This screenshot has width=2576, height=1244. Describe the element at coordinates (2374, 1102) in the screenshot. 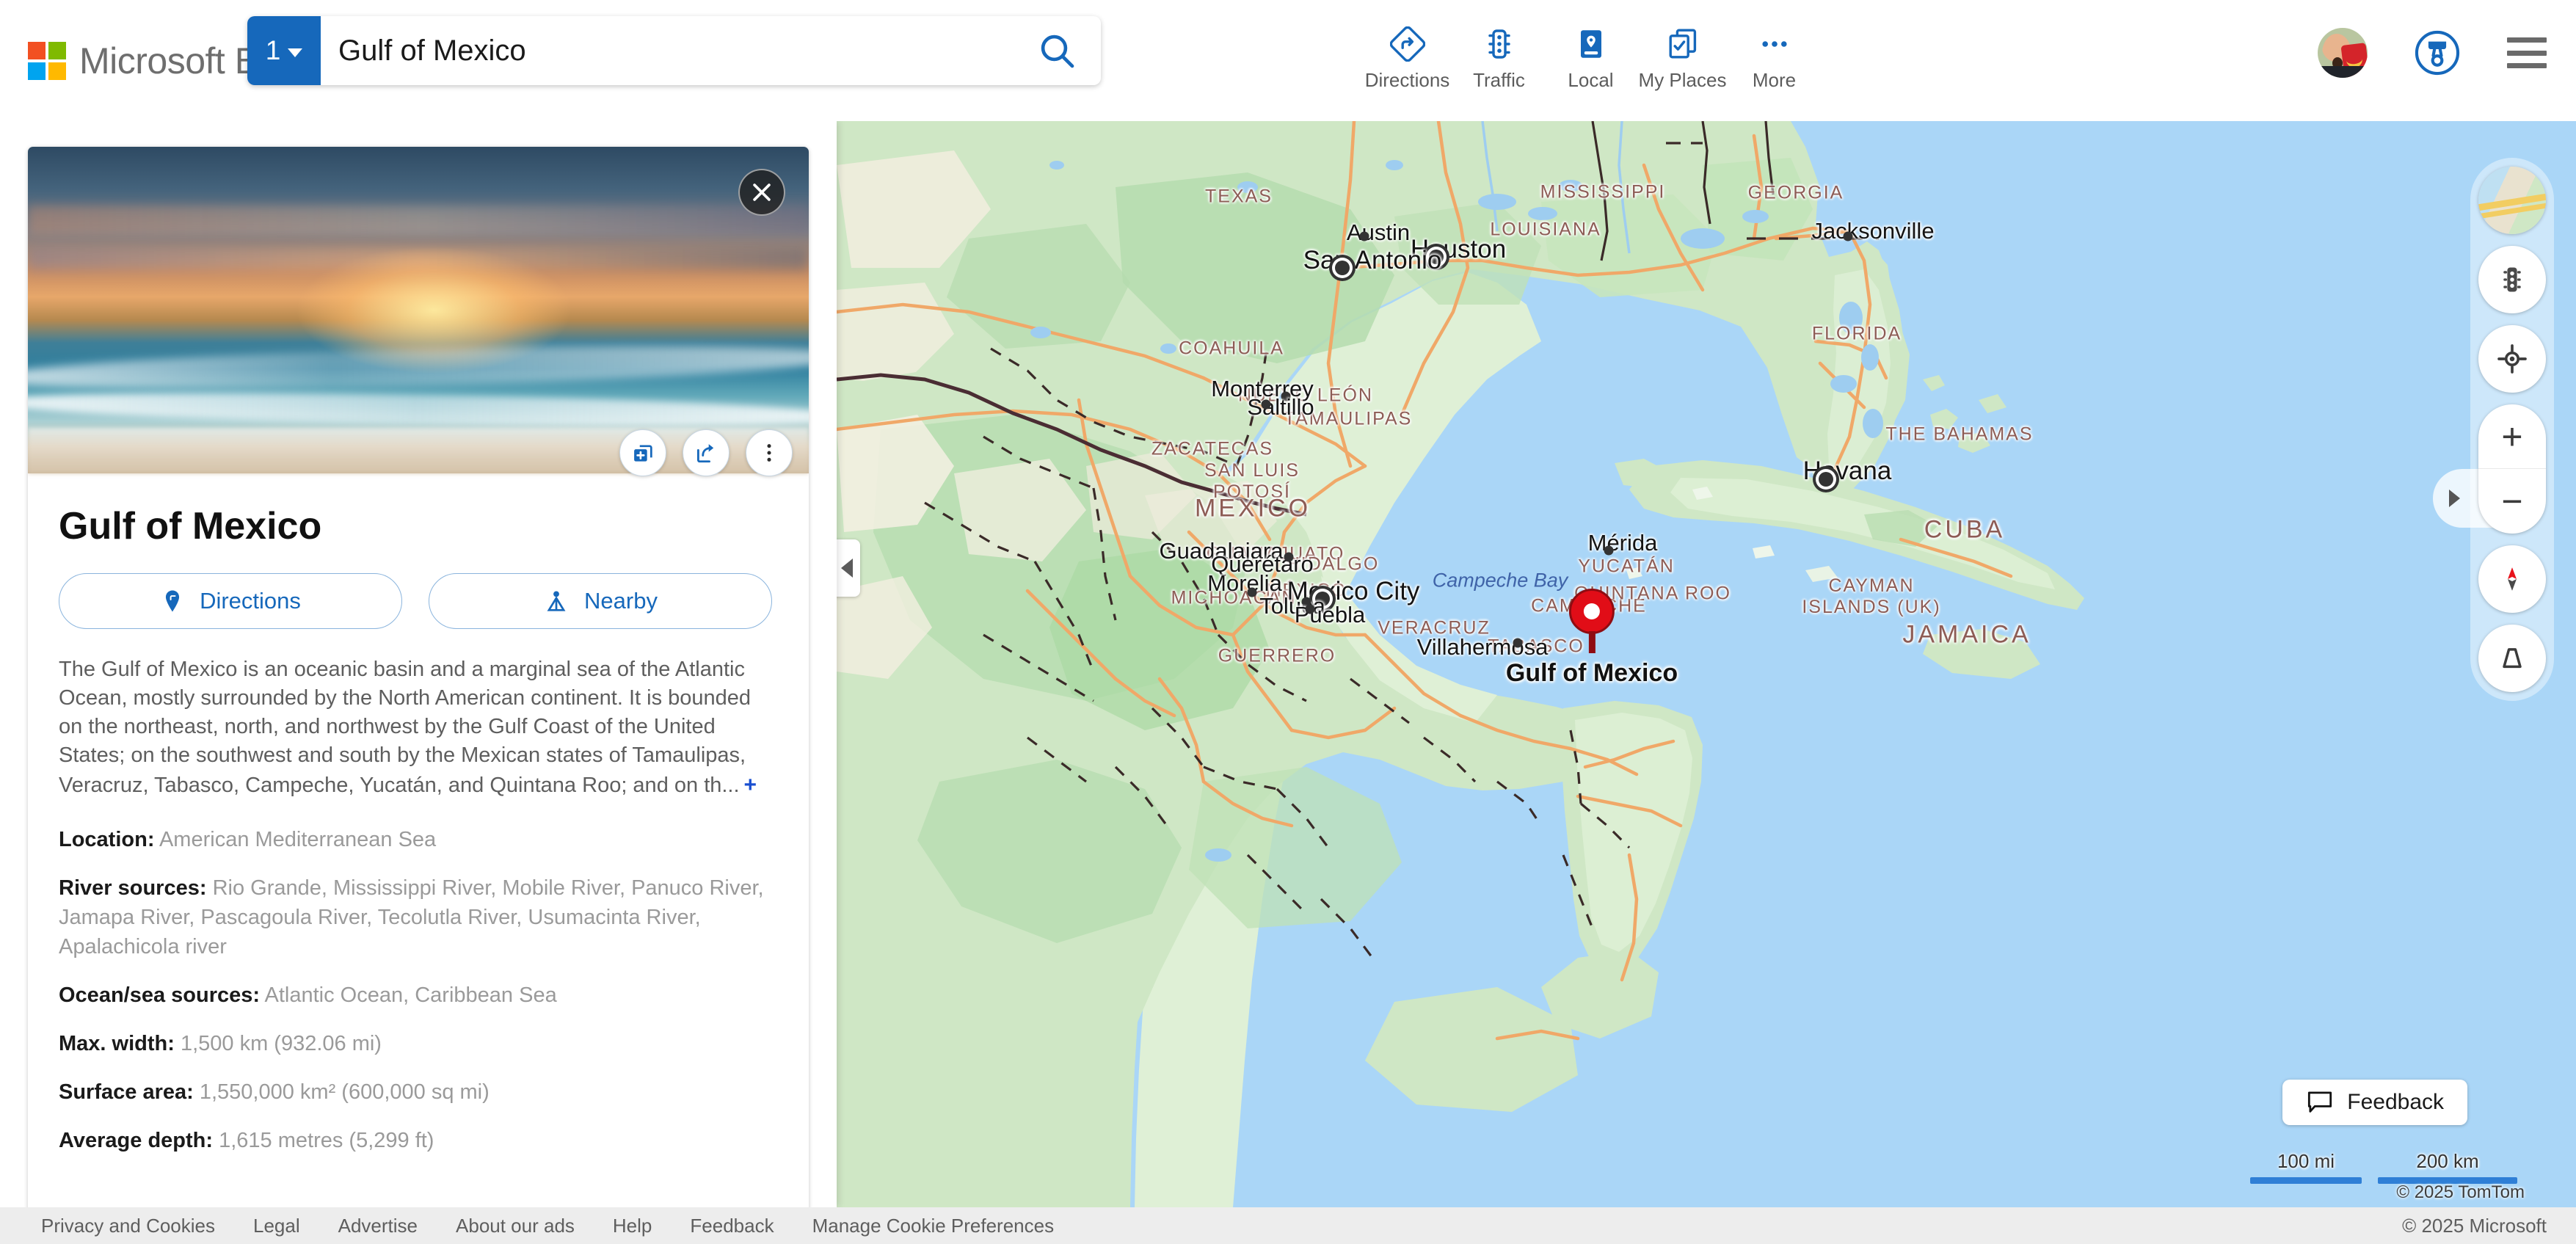

I see `map-feedback-button: Feedback` at that location.